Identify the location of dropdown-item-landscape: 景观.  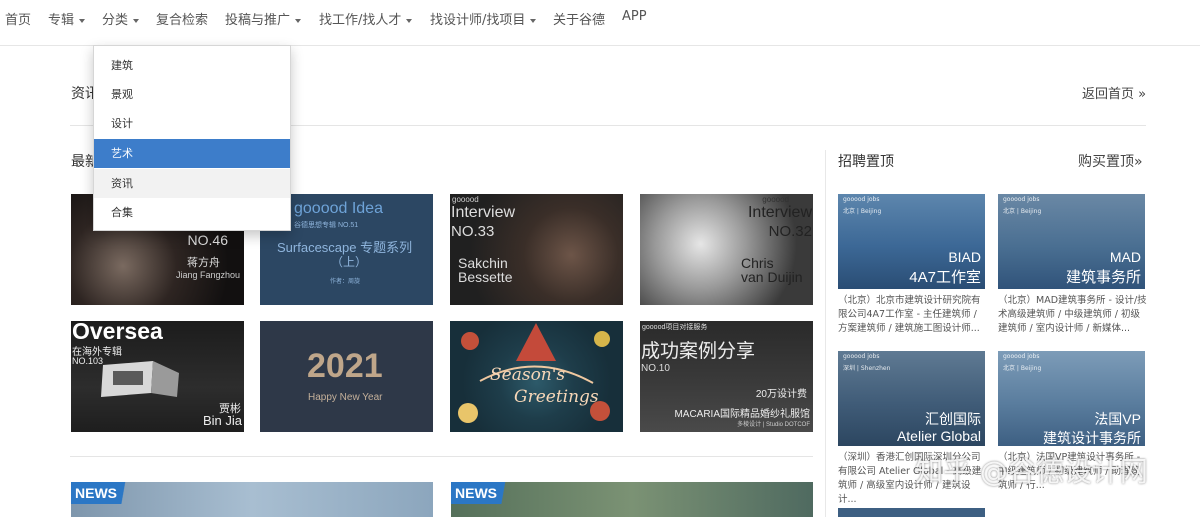
(192, 94).